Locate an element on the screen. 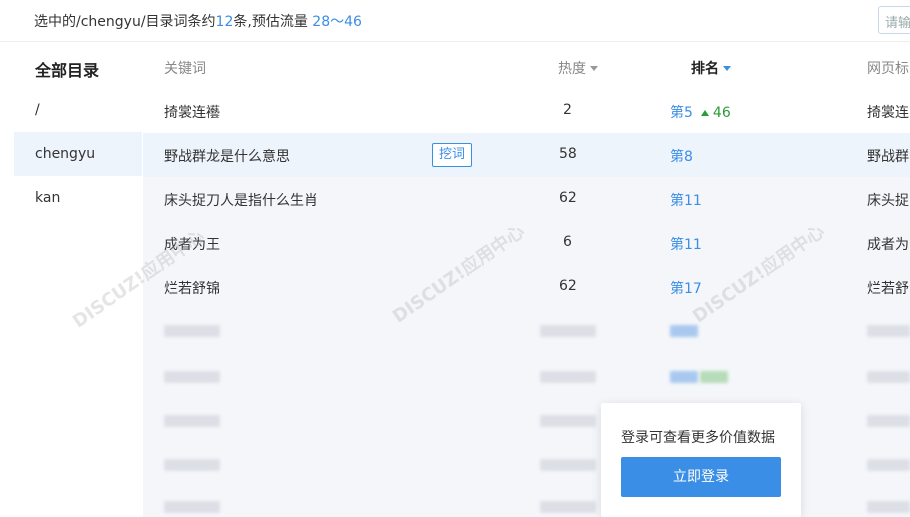 The width and height of the screenshot is (910, 517). header-heat: 热度 is located at coordinates (578, 68).